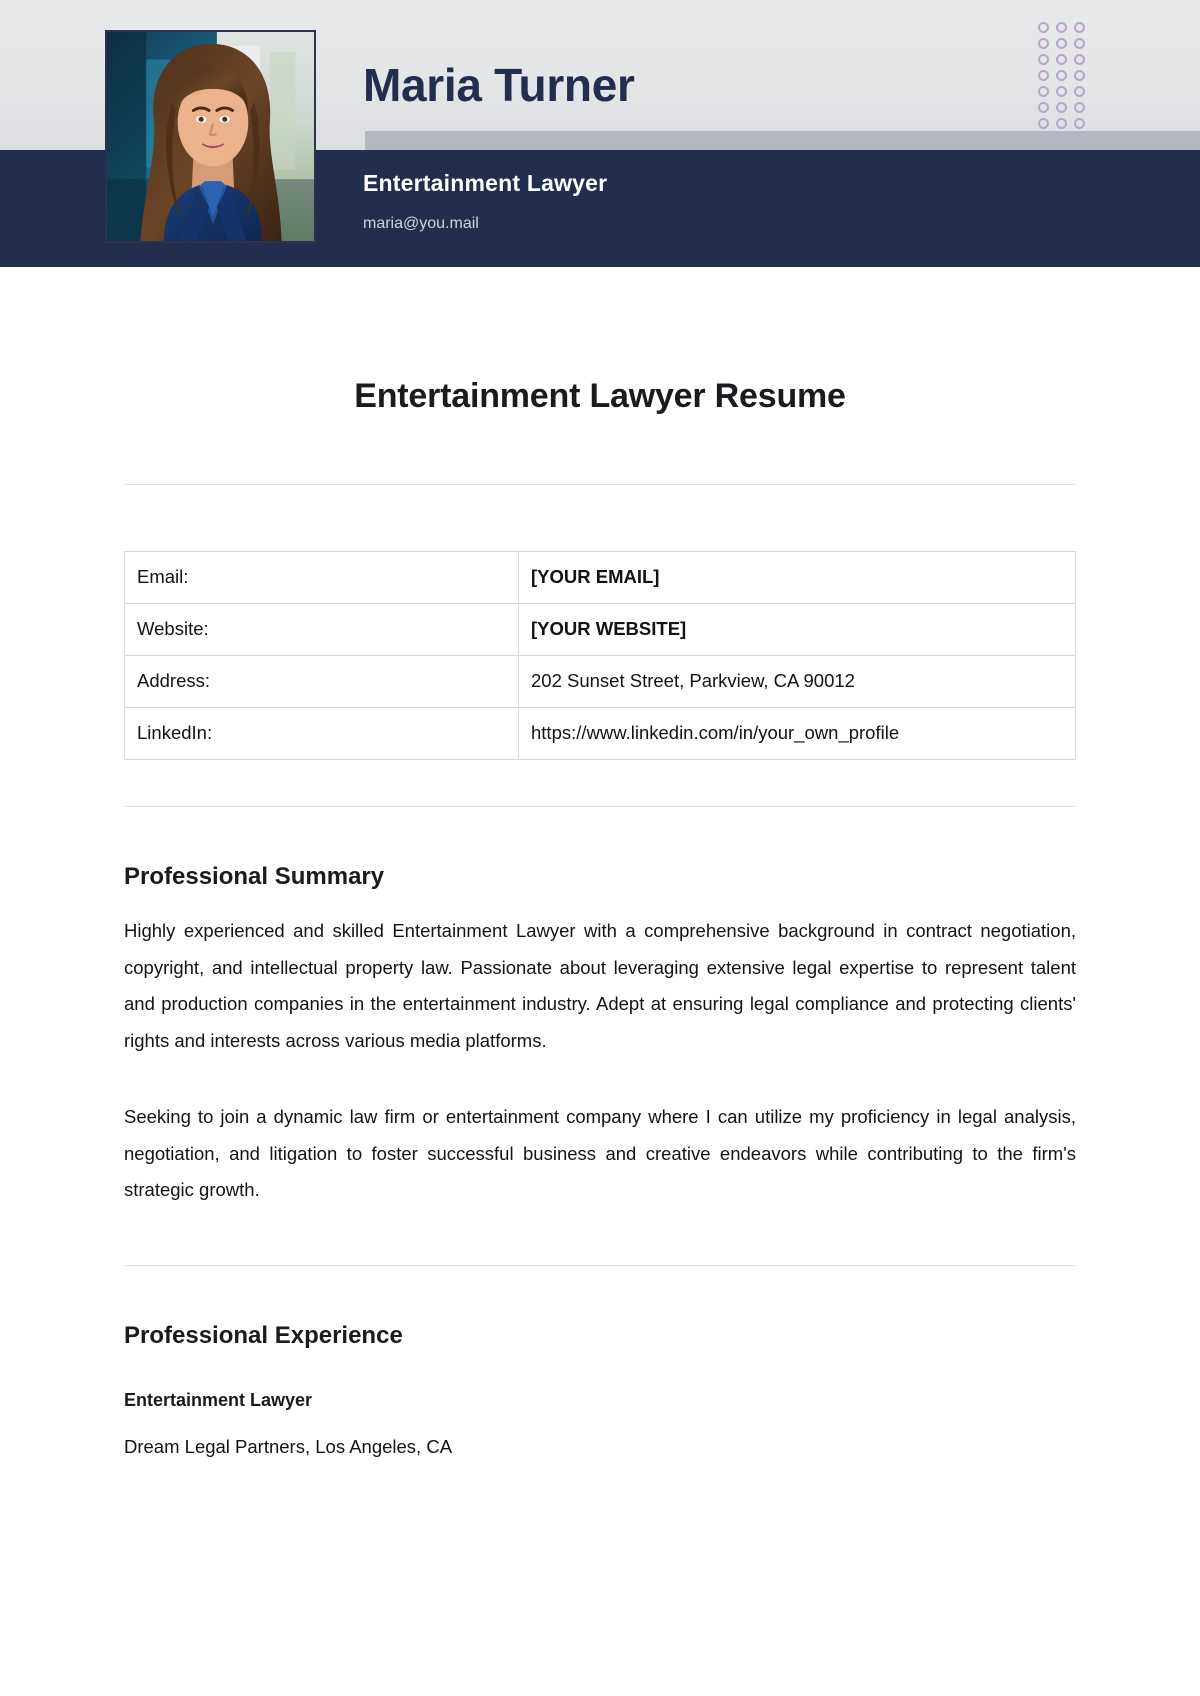 The image size is (1200, 1696). What do you see at coordinates (218, 1399) in the screenshot?
I see `experience-role: Entertainment Lawyer` at bounding box center [218, 1399].